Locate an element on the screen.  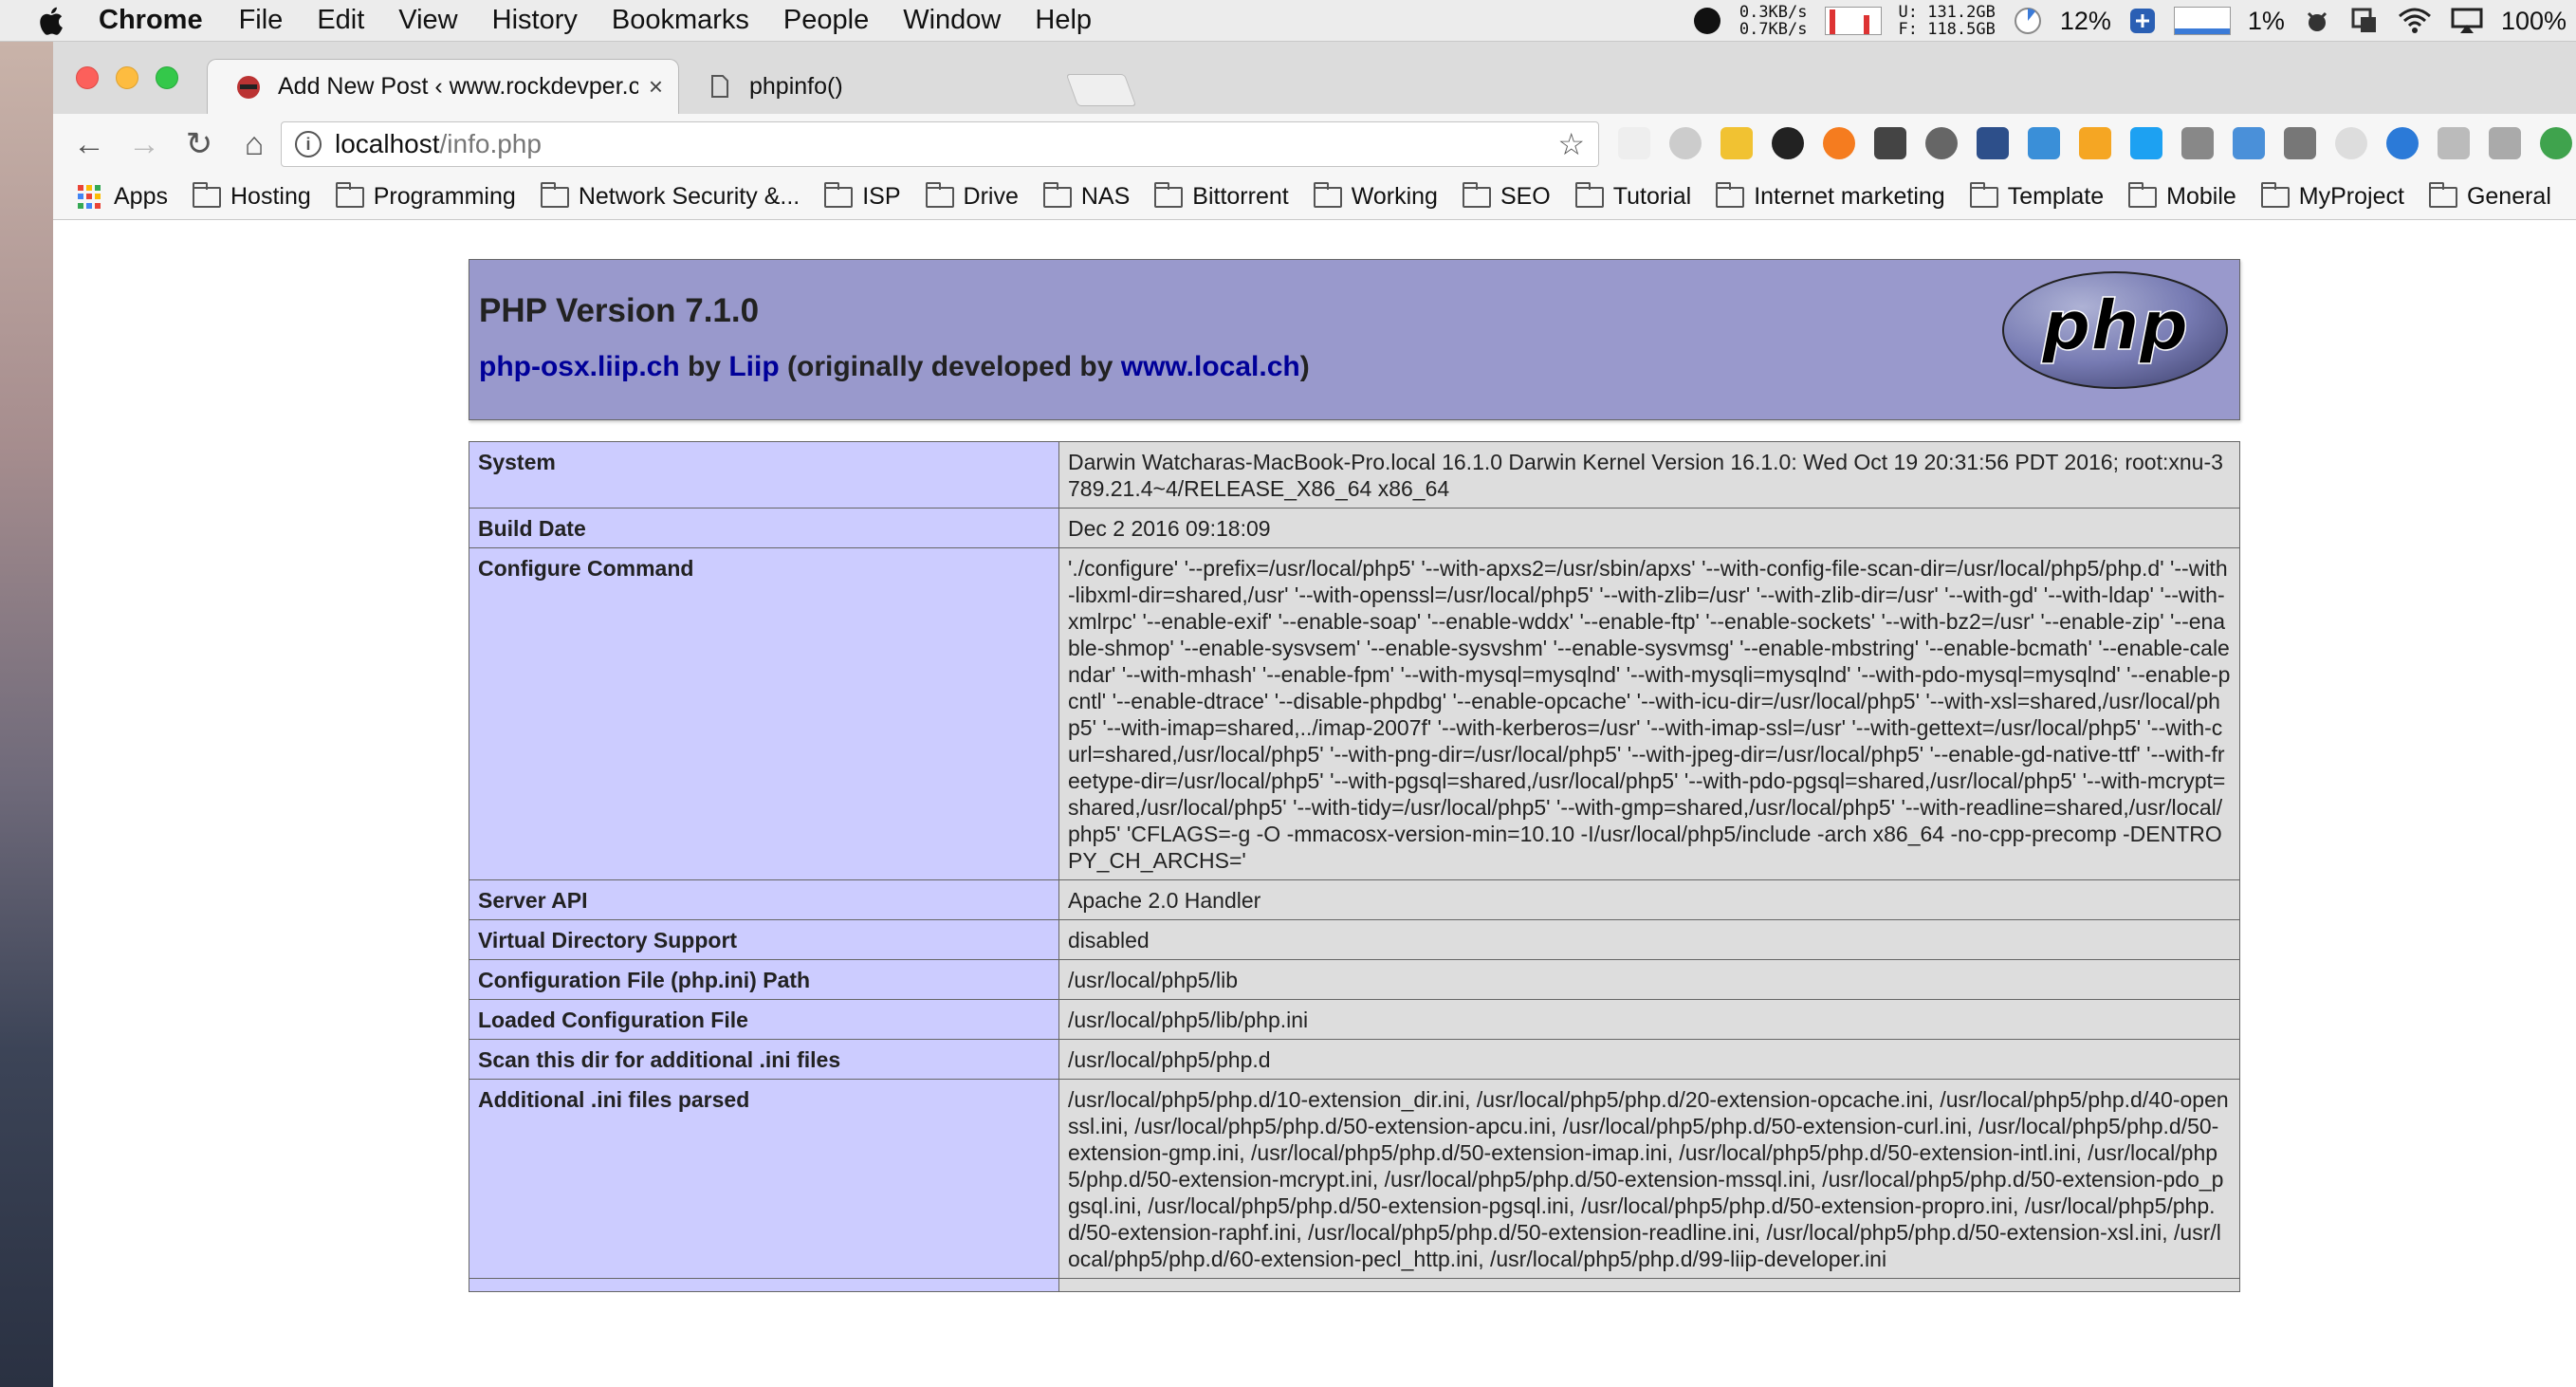
menu-bookmarks: Bookmarks is located at coordinates (680, 20).